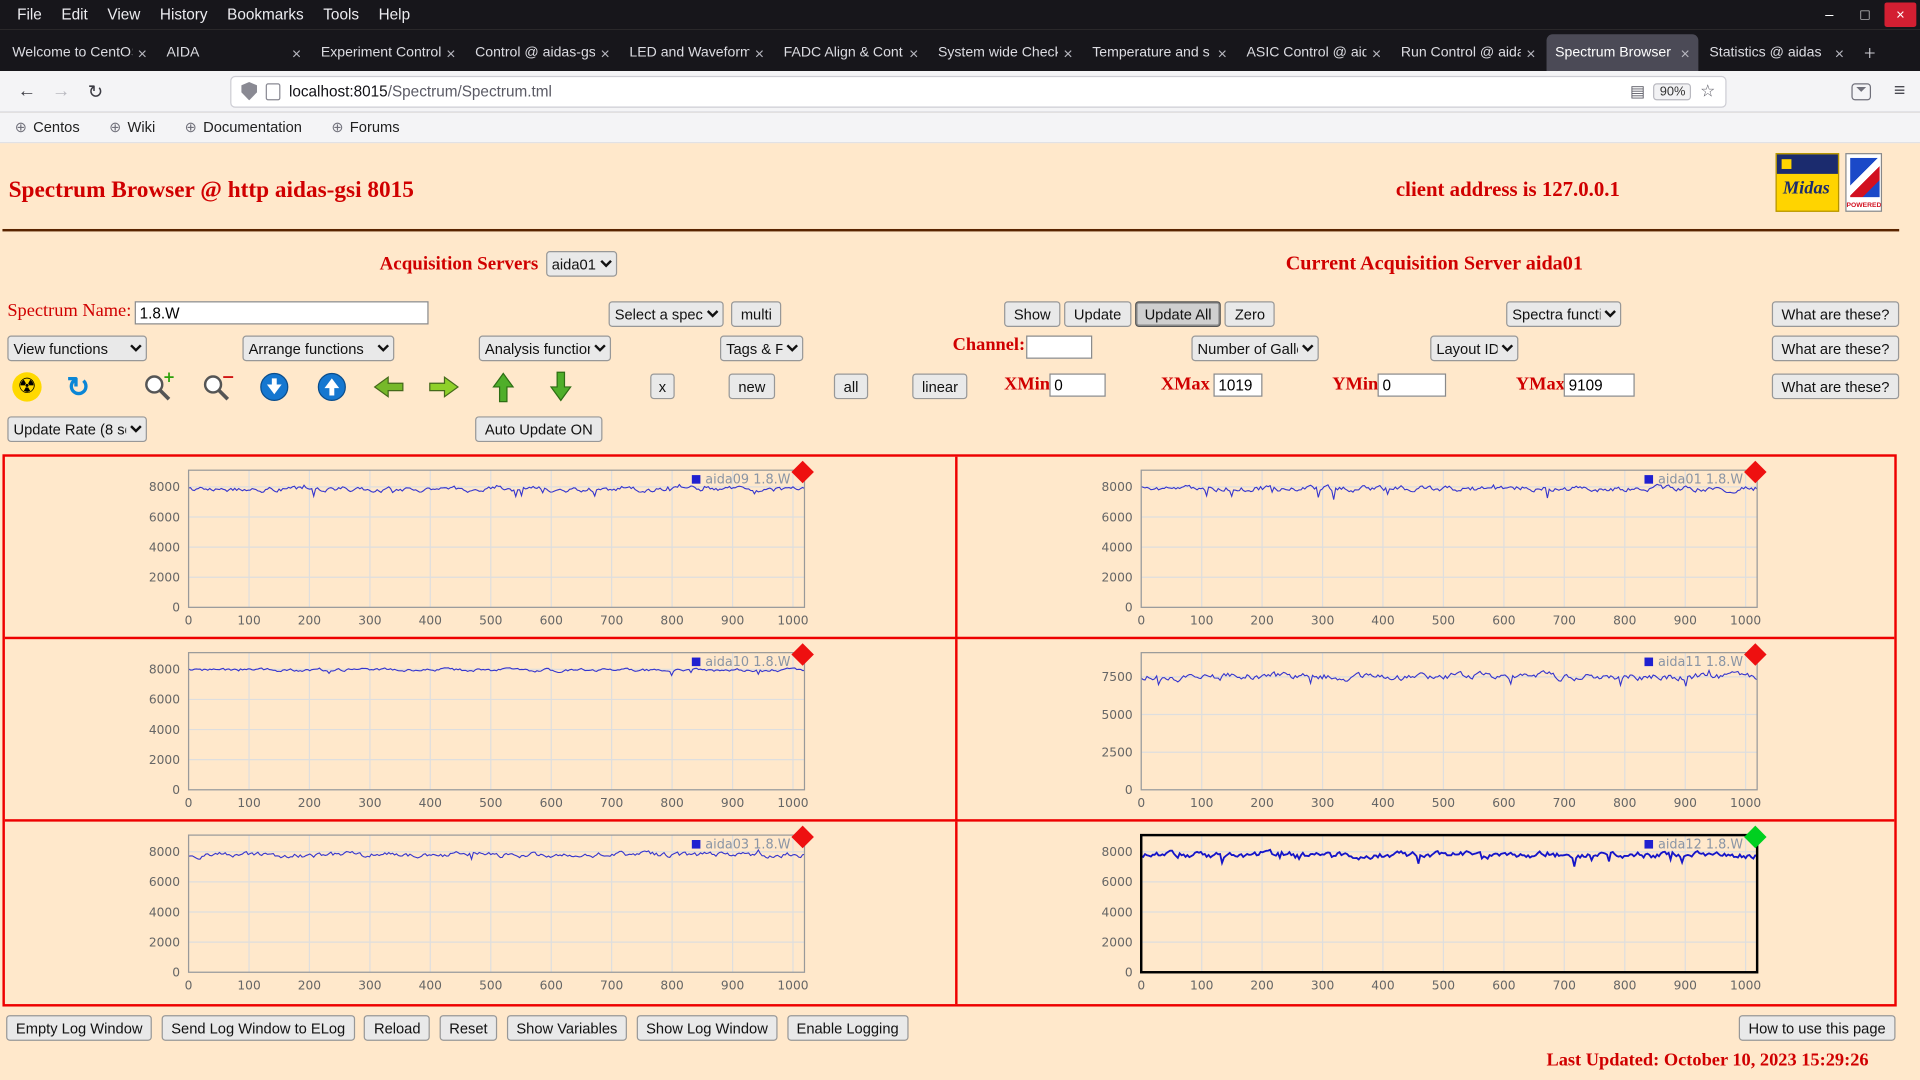 Image resolution: width=1920 pixels, height=1080 pixels. I want to click on refresh-icon: ↻, so click(78, 386).